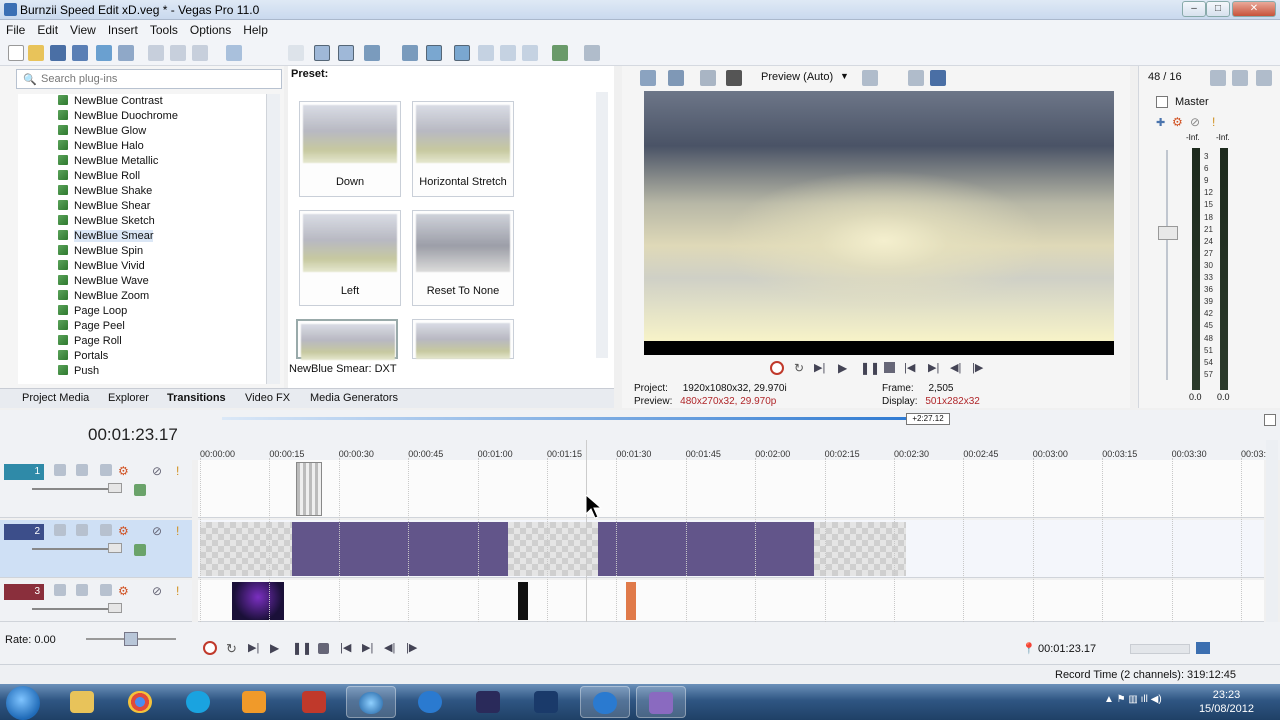 Image resolution: width=1280 pixels, height=720 pixels. What do you see at coordinates (101, 147) in the screenshot?
I see `tree-item: NewBlue Halo` at bounding box center [101, 147].